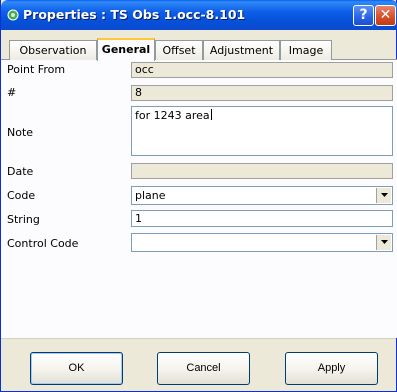 This screenshot has height=392, width=397. What do you see at coordinates (262, 93) in the screenshot?
I see `number-field: 8` at bounding box center [262, 93].